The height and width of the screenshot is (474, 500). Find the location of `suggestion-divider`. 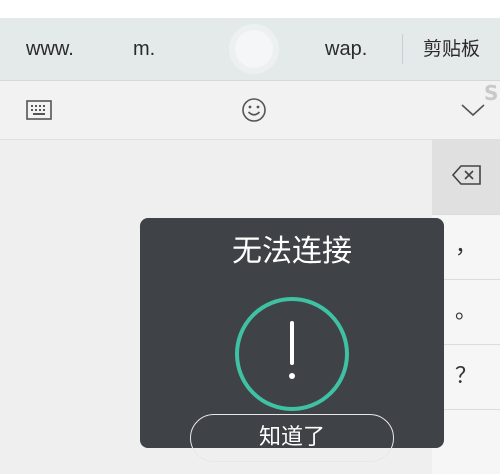

suggestion-divider is located at coordinates (402, 49).